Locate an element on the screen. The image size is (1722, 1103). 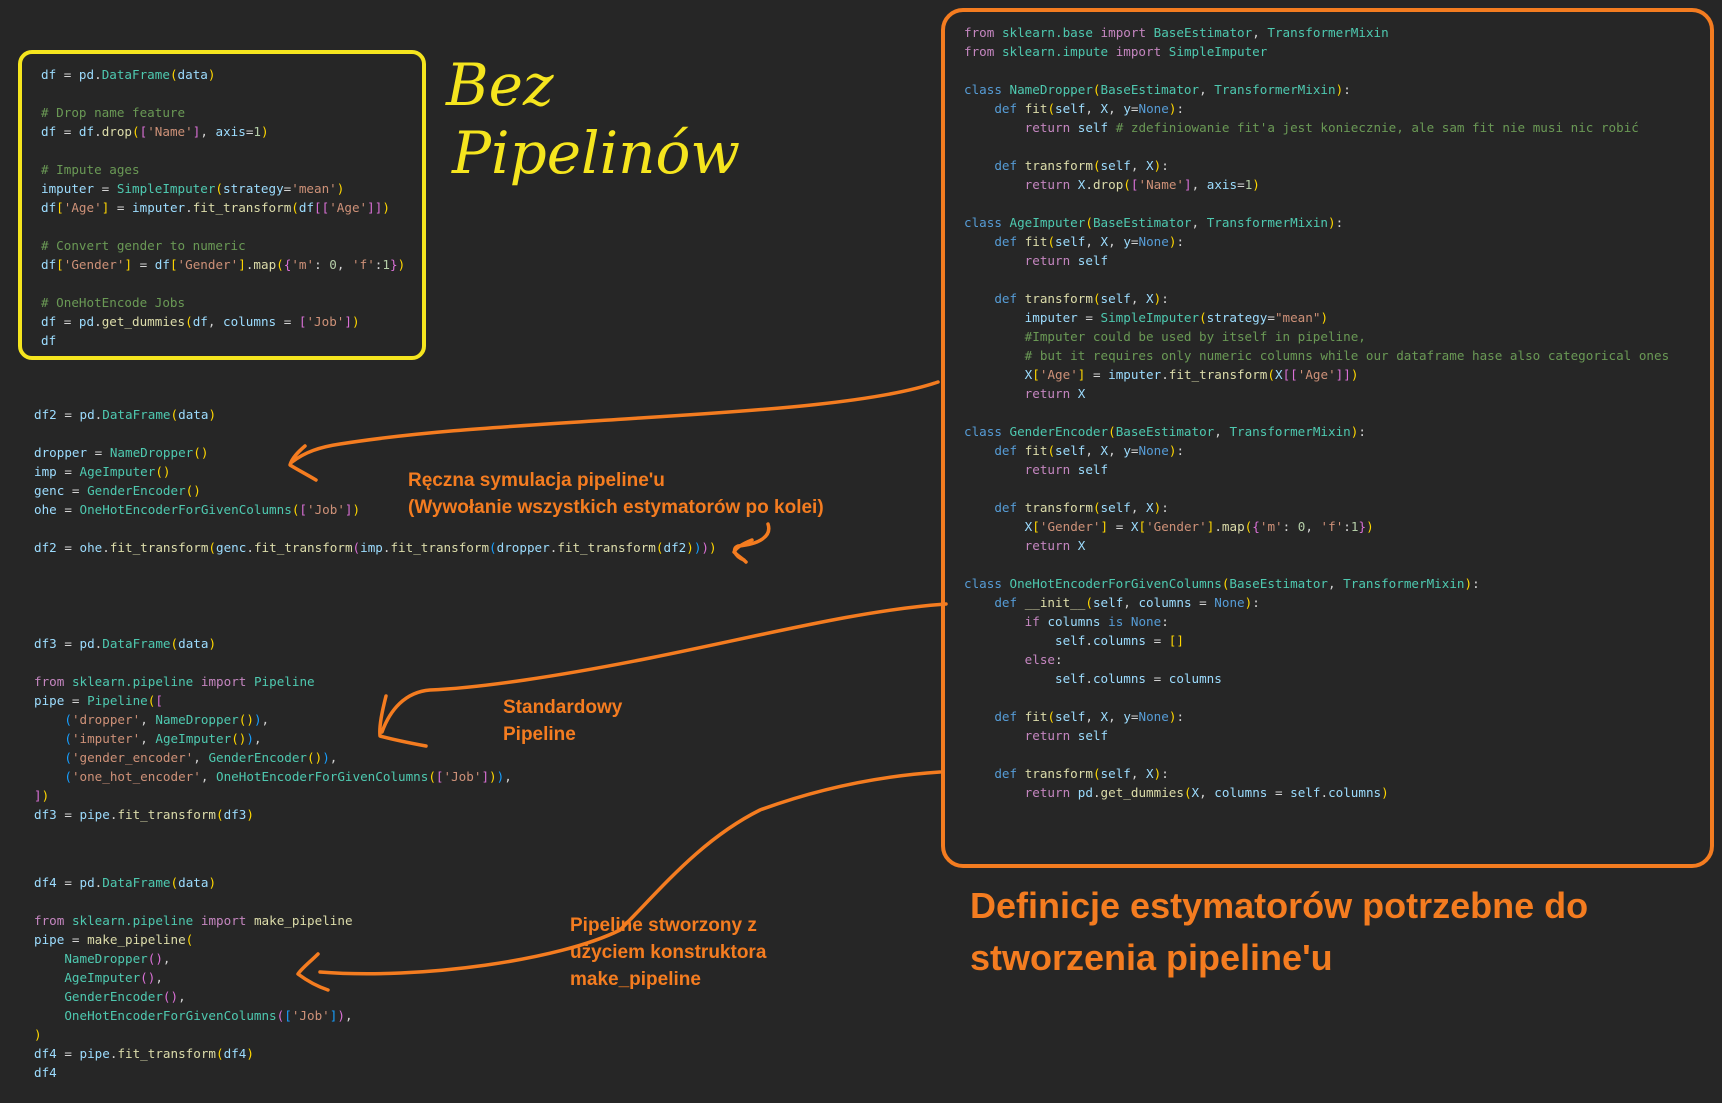
arrow-definitions-to-make is located at coordinates (630, 873).